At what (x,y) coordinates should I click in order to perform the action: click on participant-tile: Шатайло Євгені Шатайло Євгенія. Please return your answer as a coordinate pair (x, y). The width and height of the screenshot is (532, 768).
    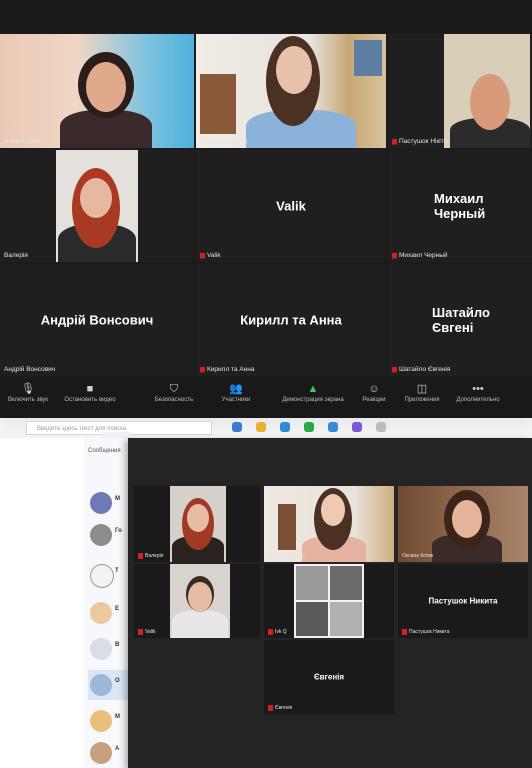
    Looking at the image, I should click on (460, 320).